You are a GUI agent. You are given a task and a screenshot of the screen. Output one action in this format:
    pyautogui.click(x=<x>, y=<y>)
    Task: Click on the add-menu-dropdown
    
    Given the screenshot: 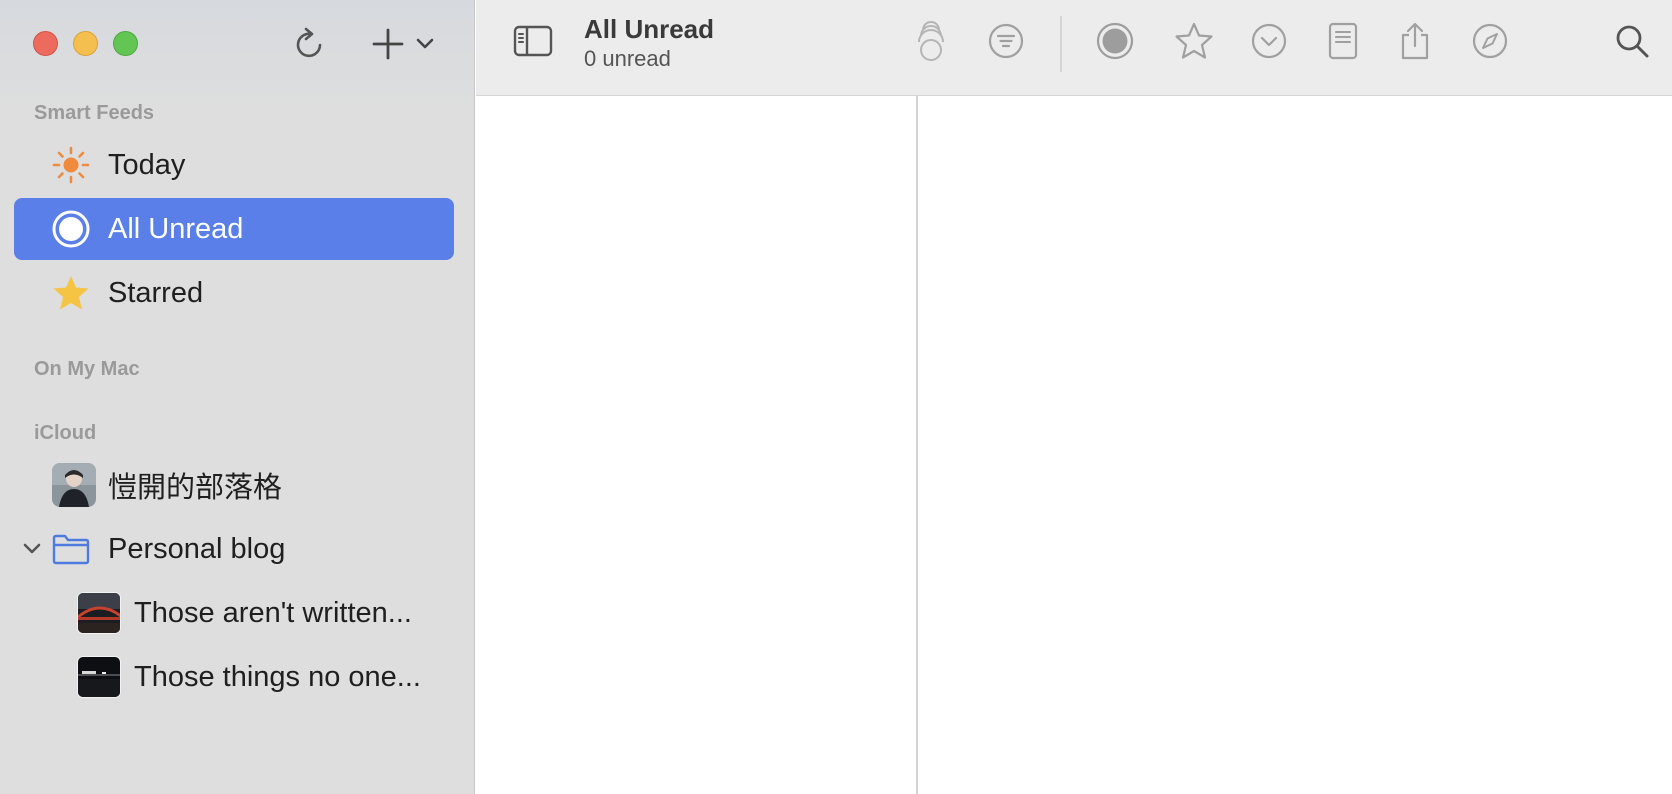 What is the action you would take?
    pyautogui.click(x=425, y=44)
    